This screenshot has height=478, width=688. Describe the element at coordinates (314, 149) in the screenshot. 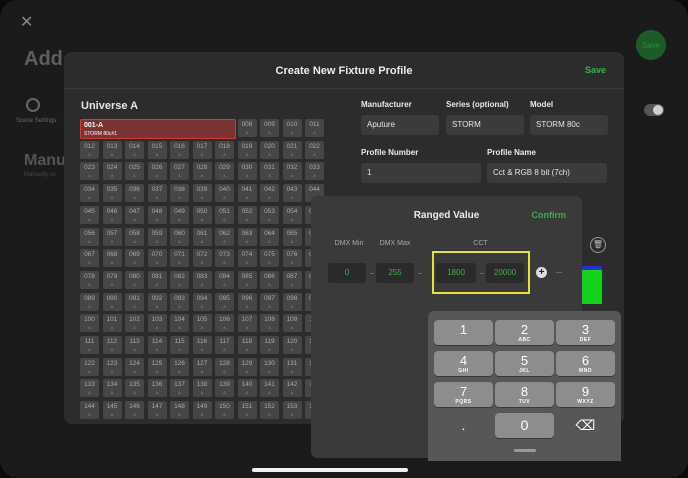

I see `channel-cell: 022 A` at that location.